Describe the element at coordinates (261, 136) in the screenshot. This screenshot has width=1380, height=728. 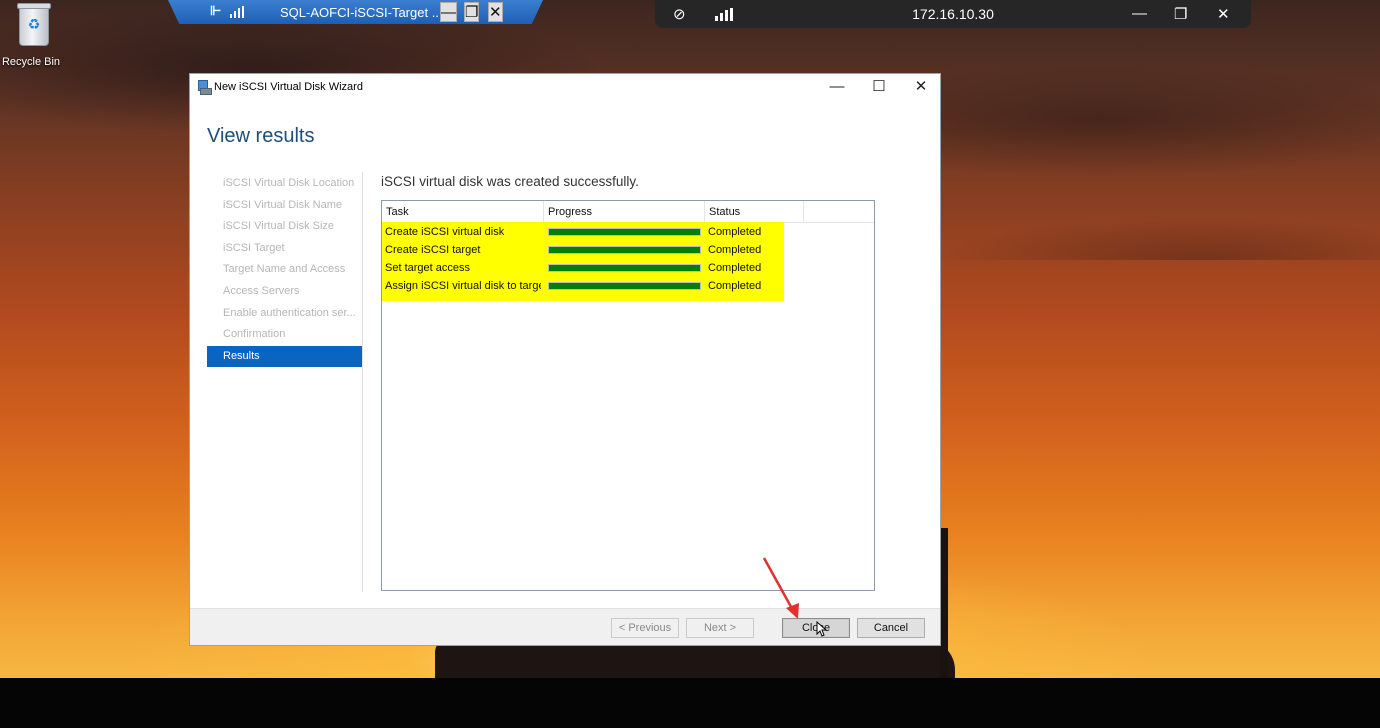
I see `page-title: View results` at that location.